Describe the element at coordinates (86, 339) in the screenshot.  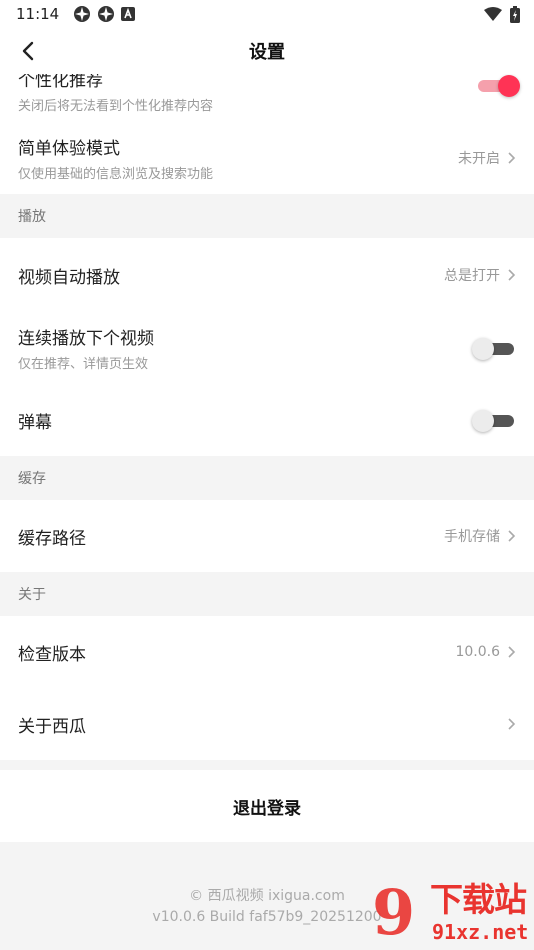
I see `setting-label: 连续播放下个视频` at that location.